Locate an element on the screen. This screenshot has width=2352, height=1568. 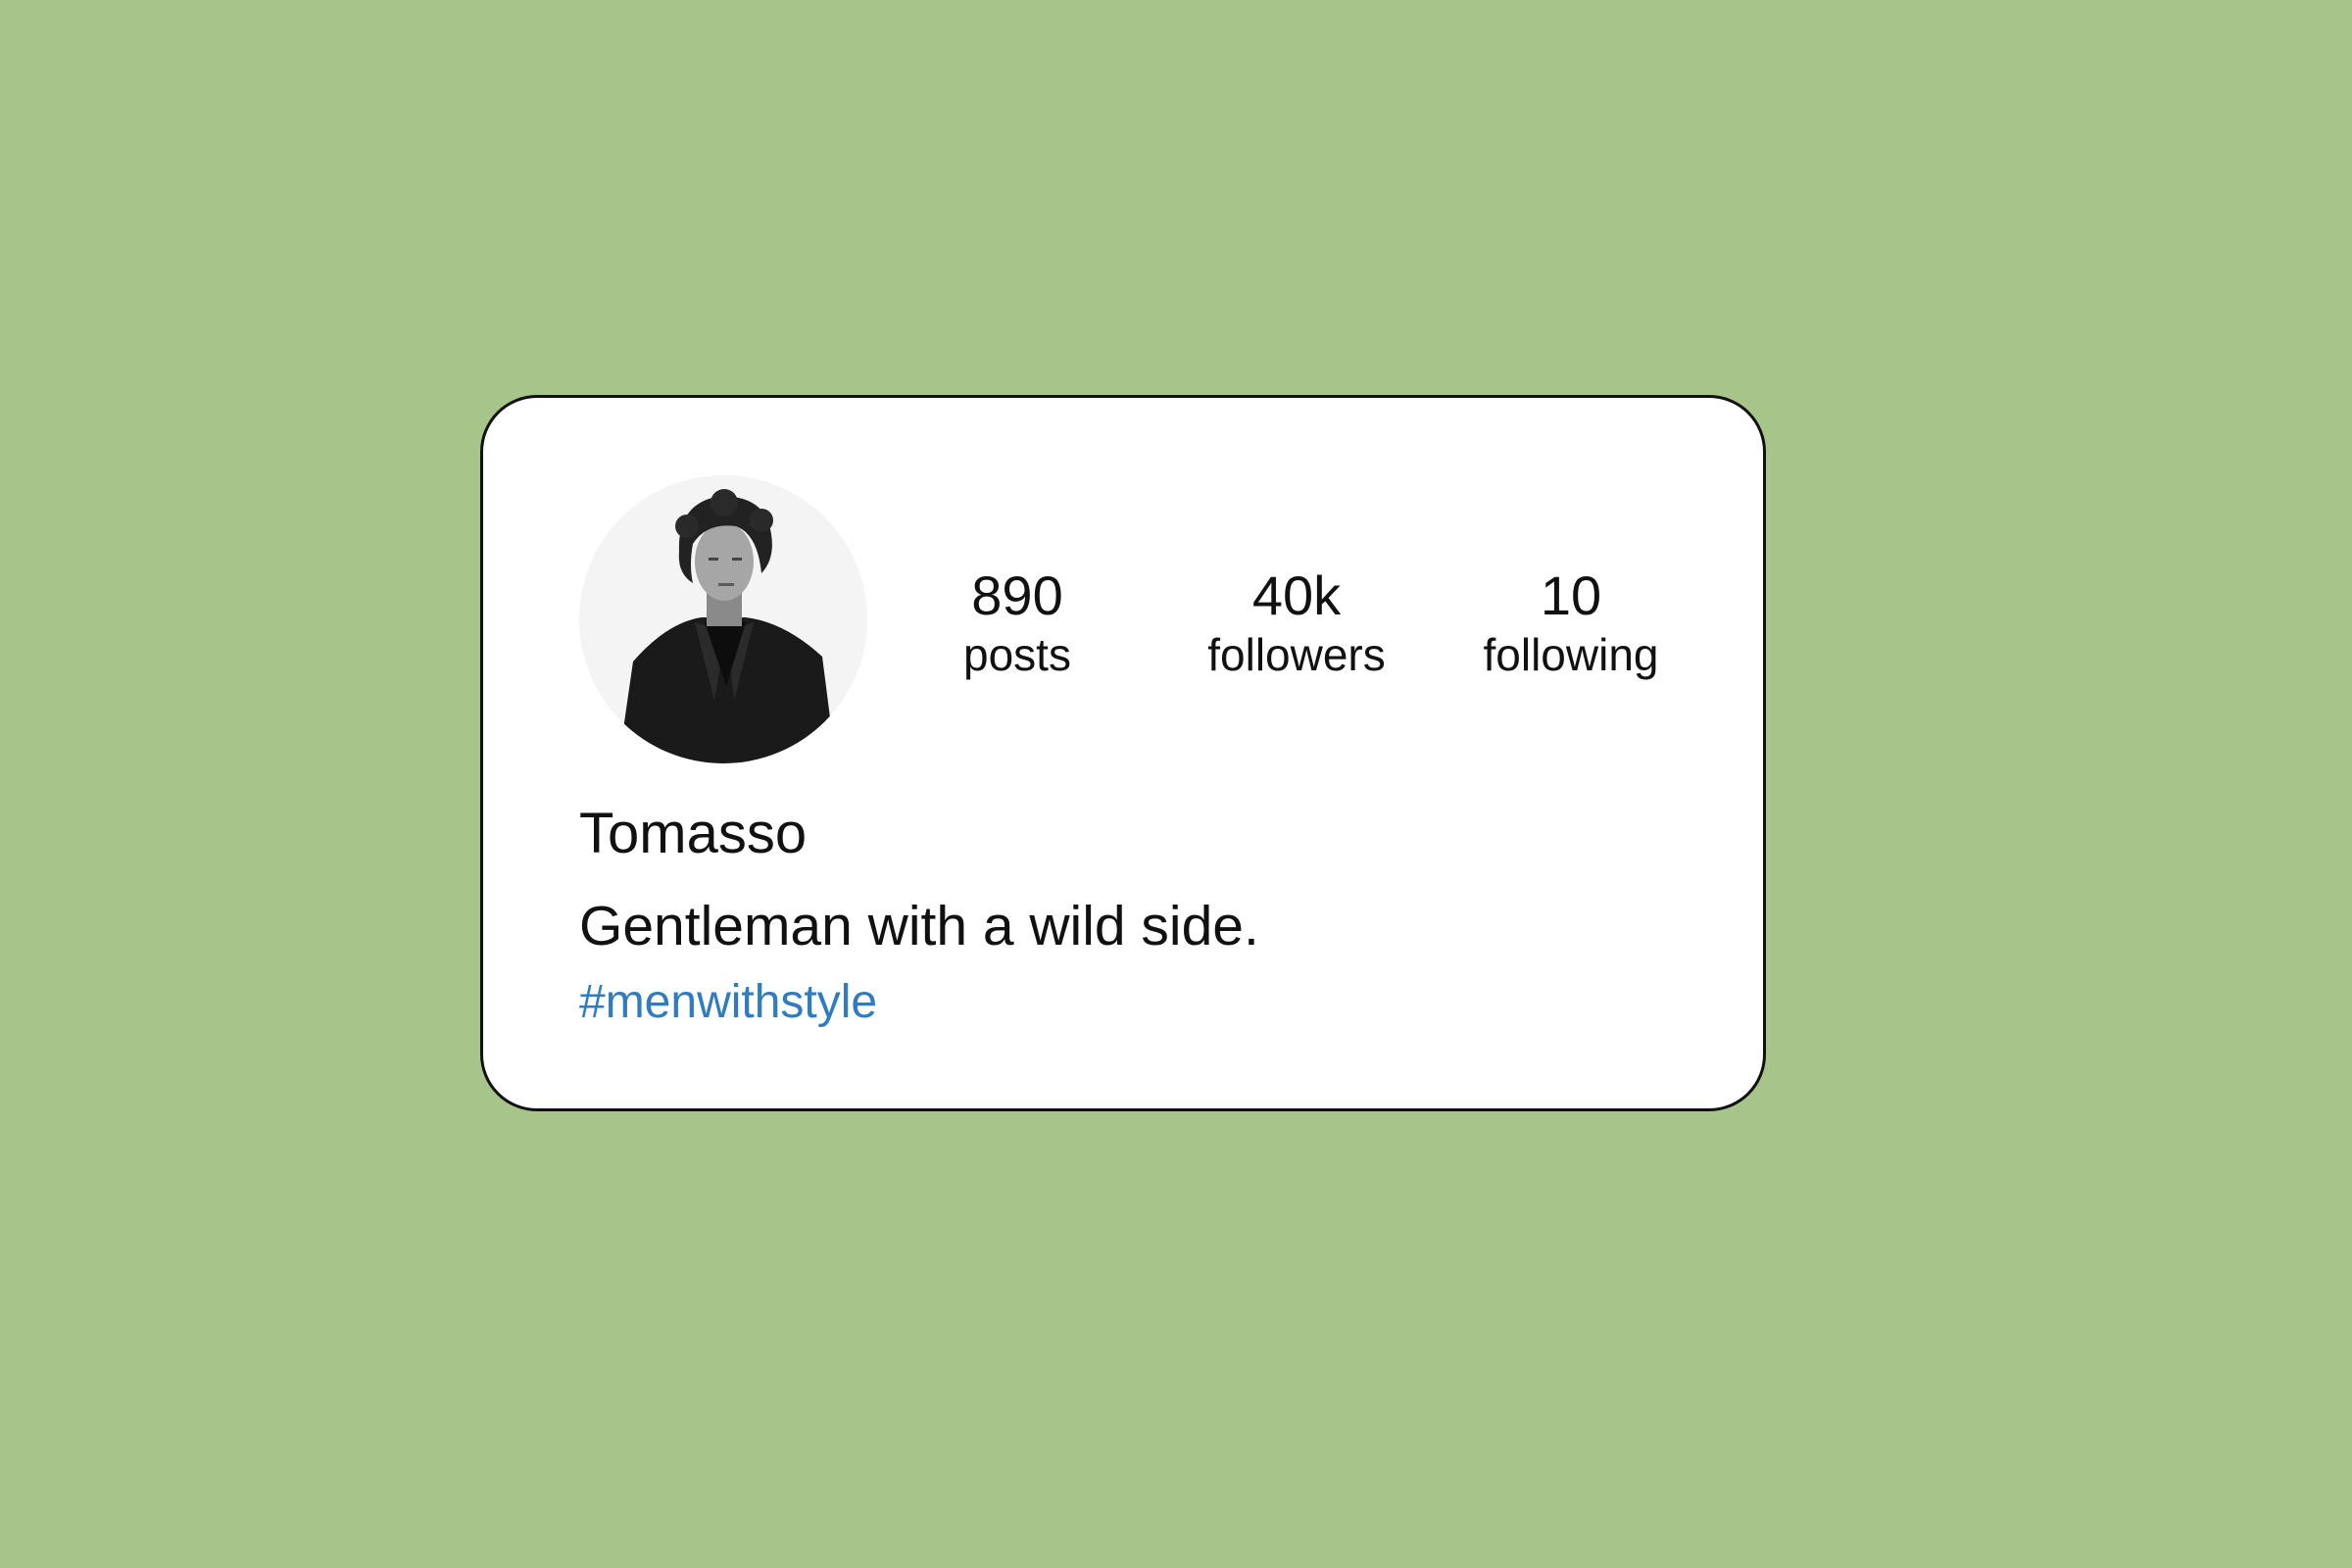
profile-photo-icon is located at coordinates (723, 619).